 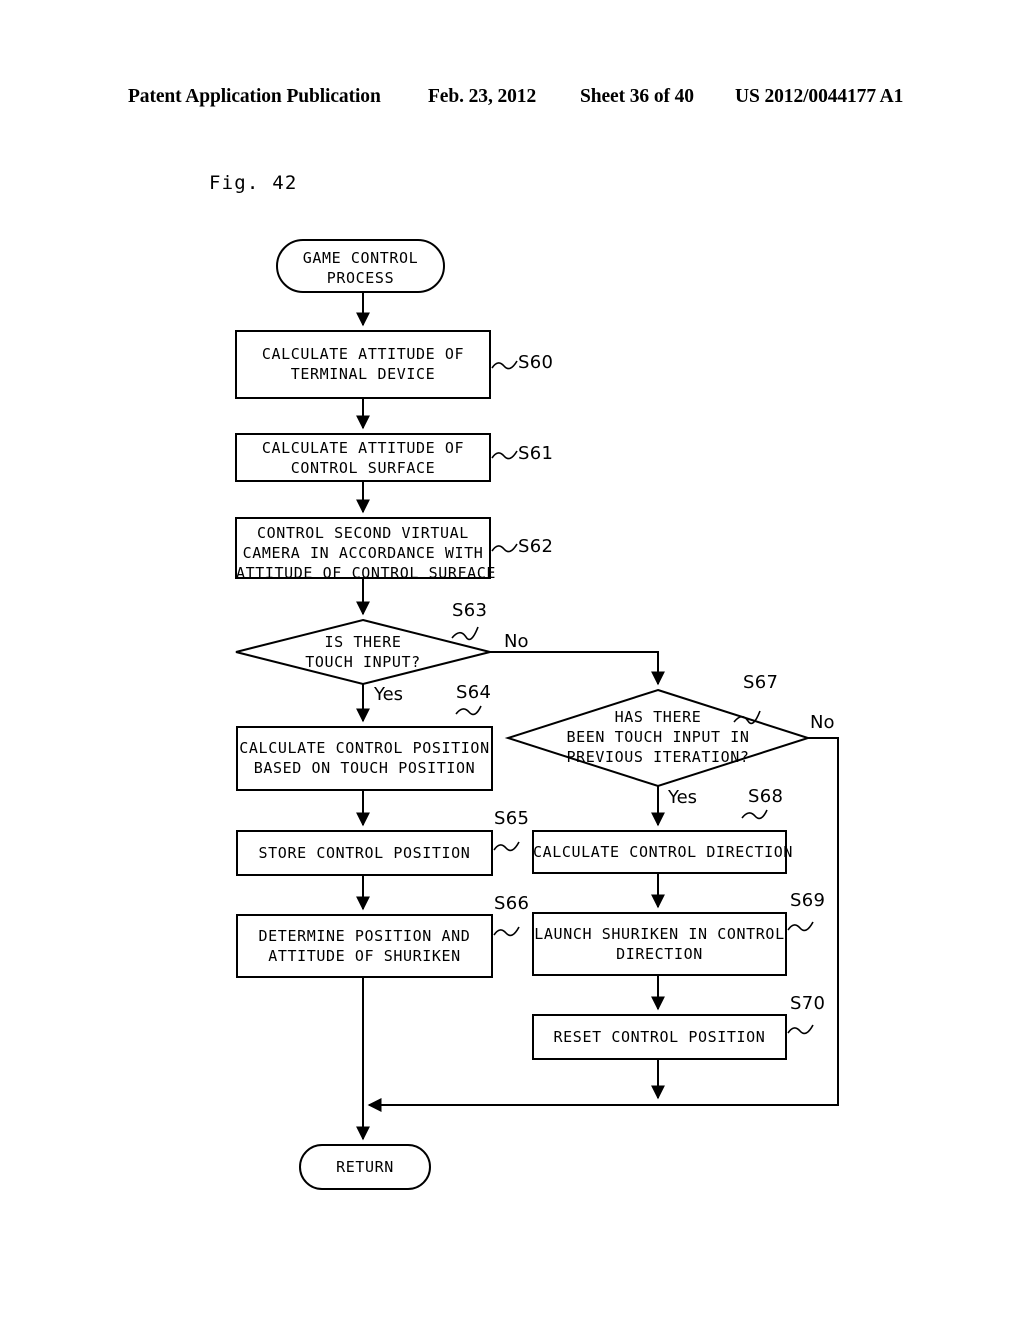 What do you see at coordinates (364, 853) in the screenshot?
I see `node-S65-shape` at bounding box center [364, 853].